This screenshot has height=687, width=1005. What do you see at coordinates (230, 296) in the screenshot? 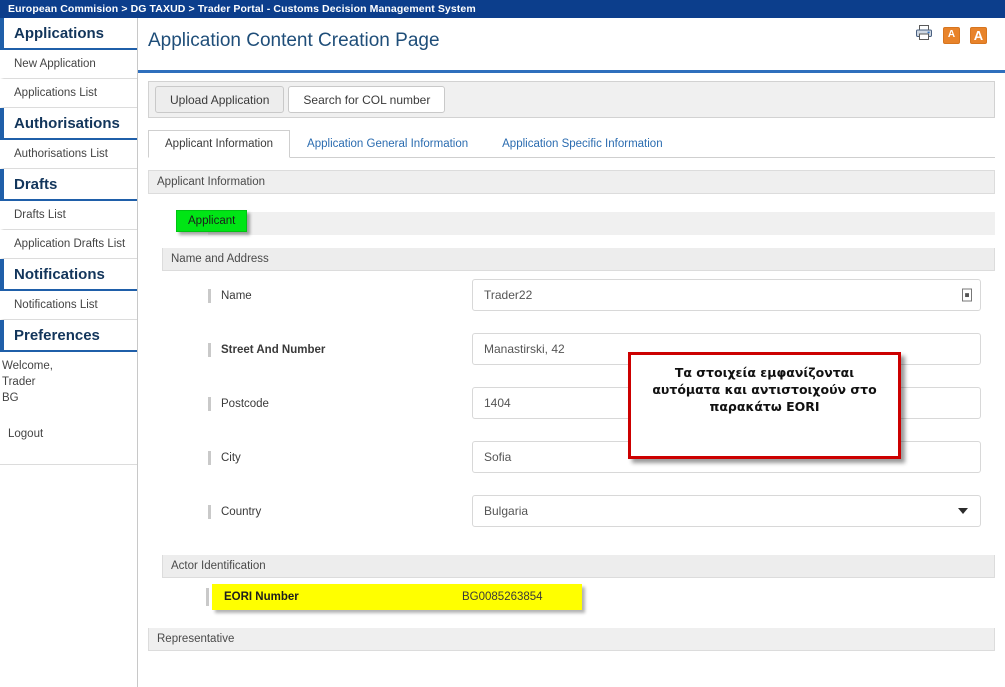
I see `field-label-name: Name` at bounding box center [230, 296].